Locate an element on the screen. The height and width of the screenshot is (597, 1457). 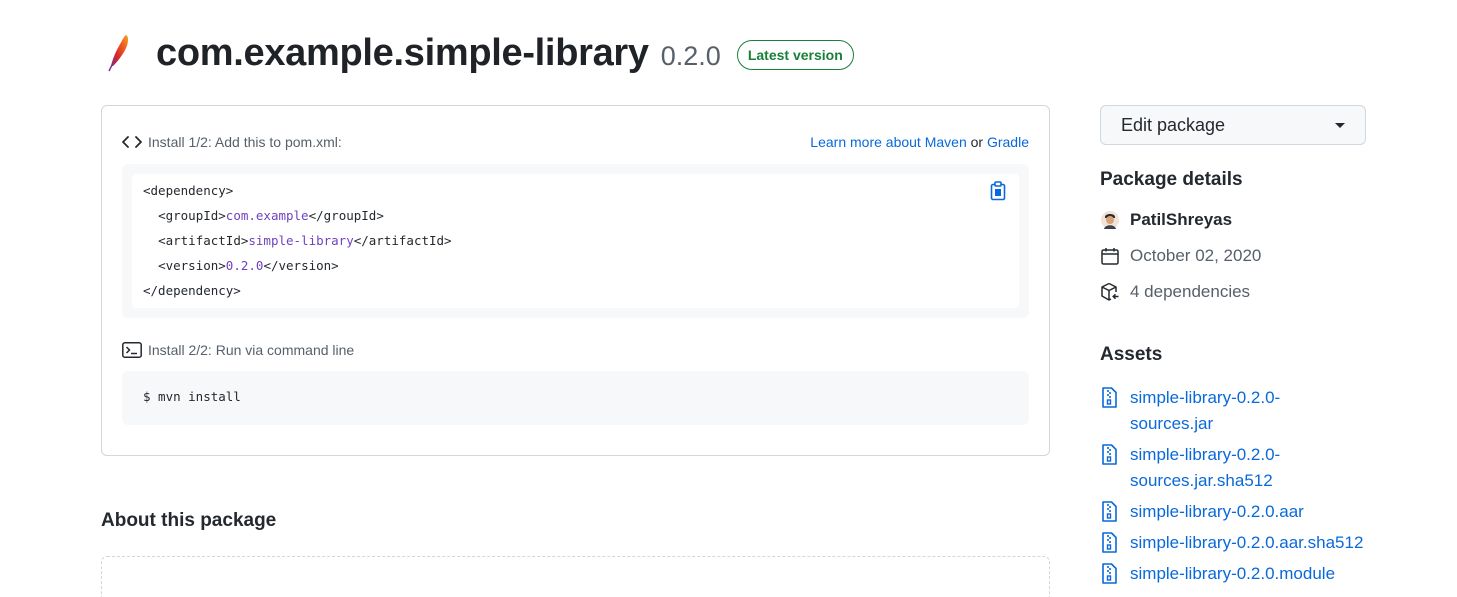
command-snippet: $ mvn install is located at coordinates (575, 398).